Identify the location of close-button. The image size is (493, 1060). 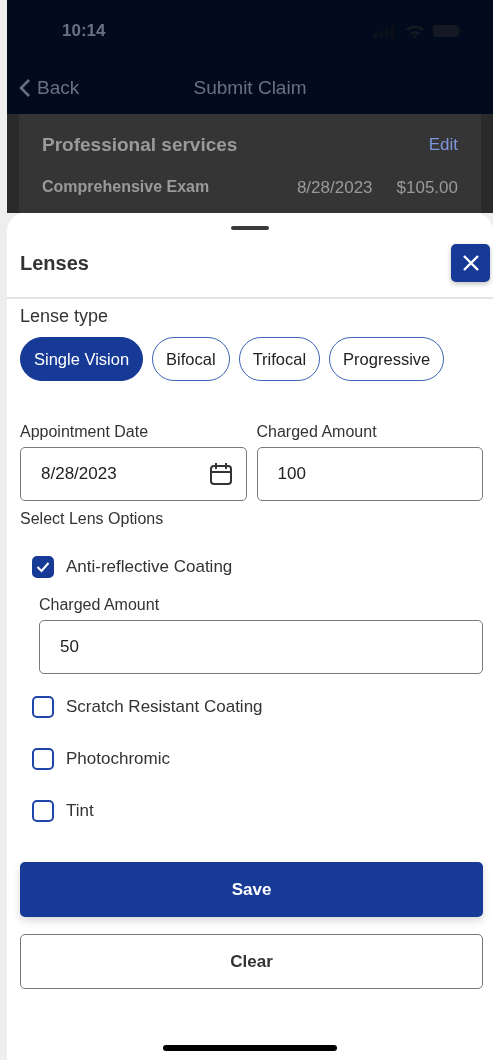
(470, 263).